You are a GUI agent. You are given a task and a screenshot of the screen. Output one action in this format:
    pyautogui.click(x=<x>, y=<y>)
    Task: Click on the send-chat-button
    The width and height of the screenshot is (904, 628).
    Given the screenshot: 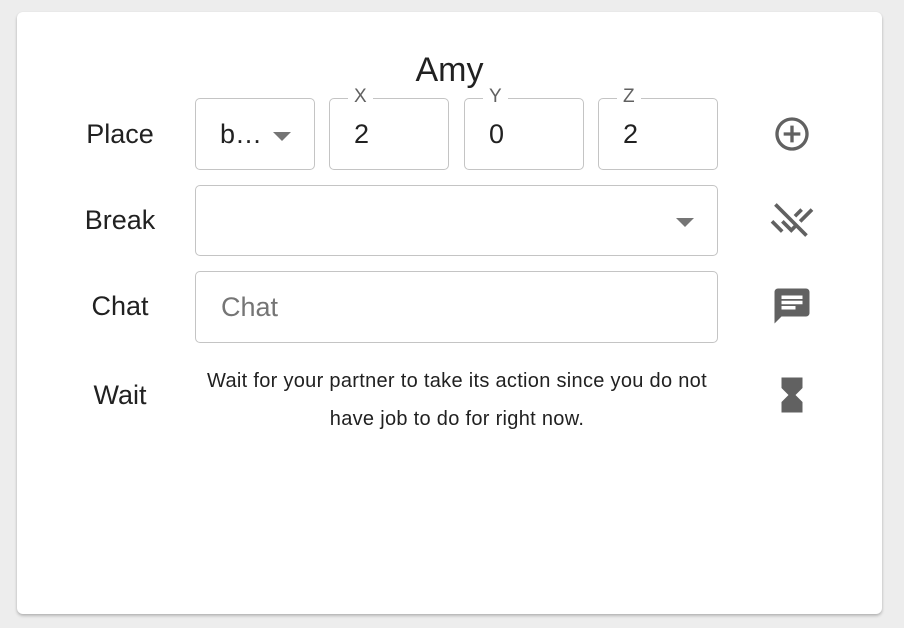 What is the action you would take?
    pyautogui.click(x=792, y=306)
    